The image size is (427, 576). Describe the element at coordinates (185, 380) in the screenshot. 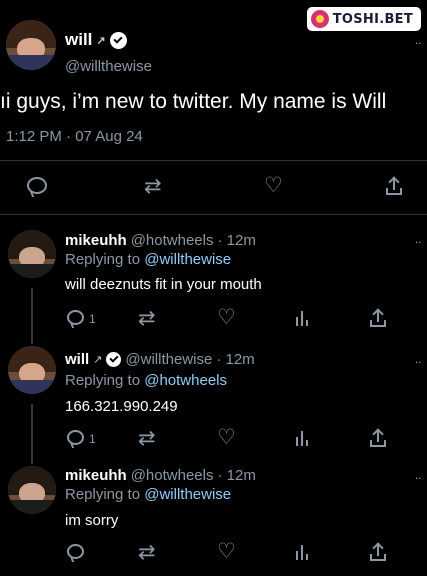

I see `mention-link: @hotwheels` at that location.